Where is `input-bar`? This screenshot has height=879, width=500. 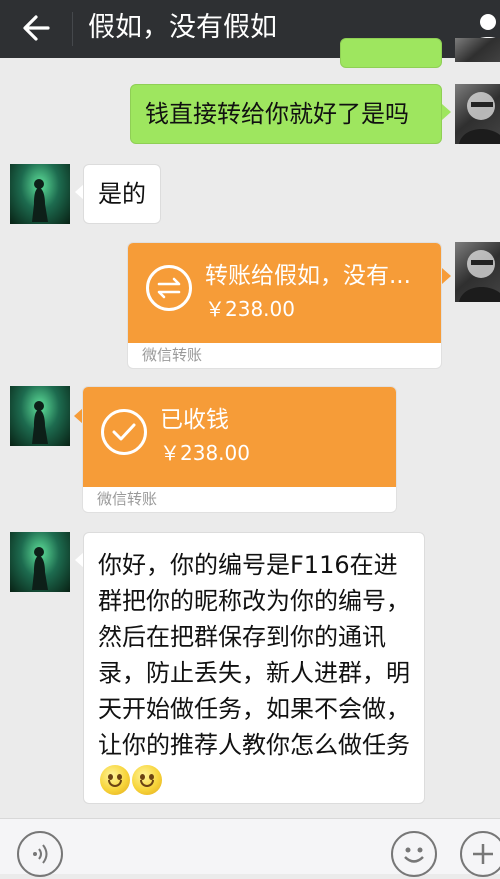 input-bar is located at coordinates (250, 847).